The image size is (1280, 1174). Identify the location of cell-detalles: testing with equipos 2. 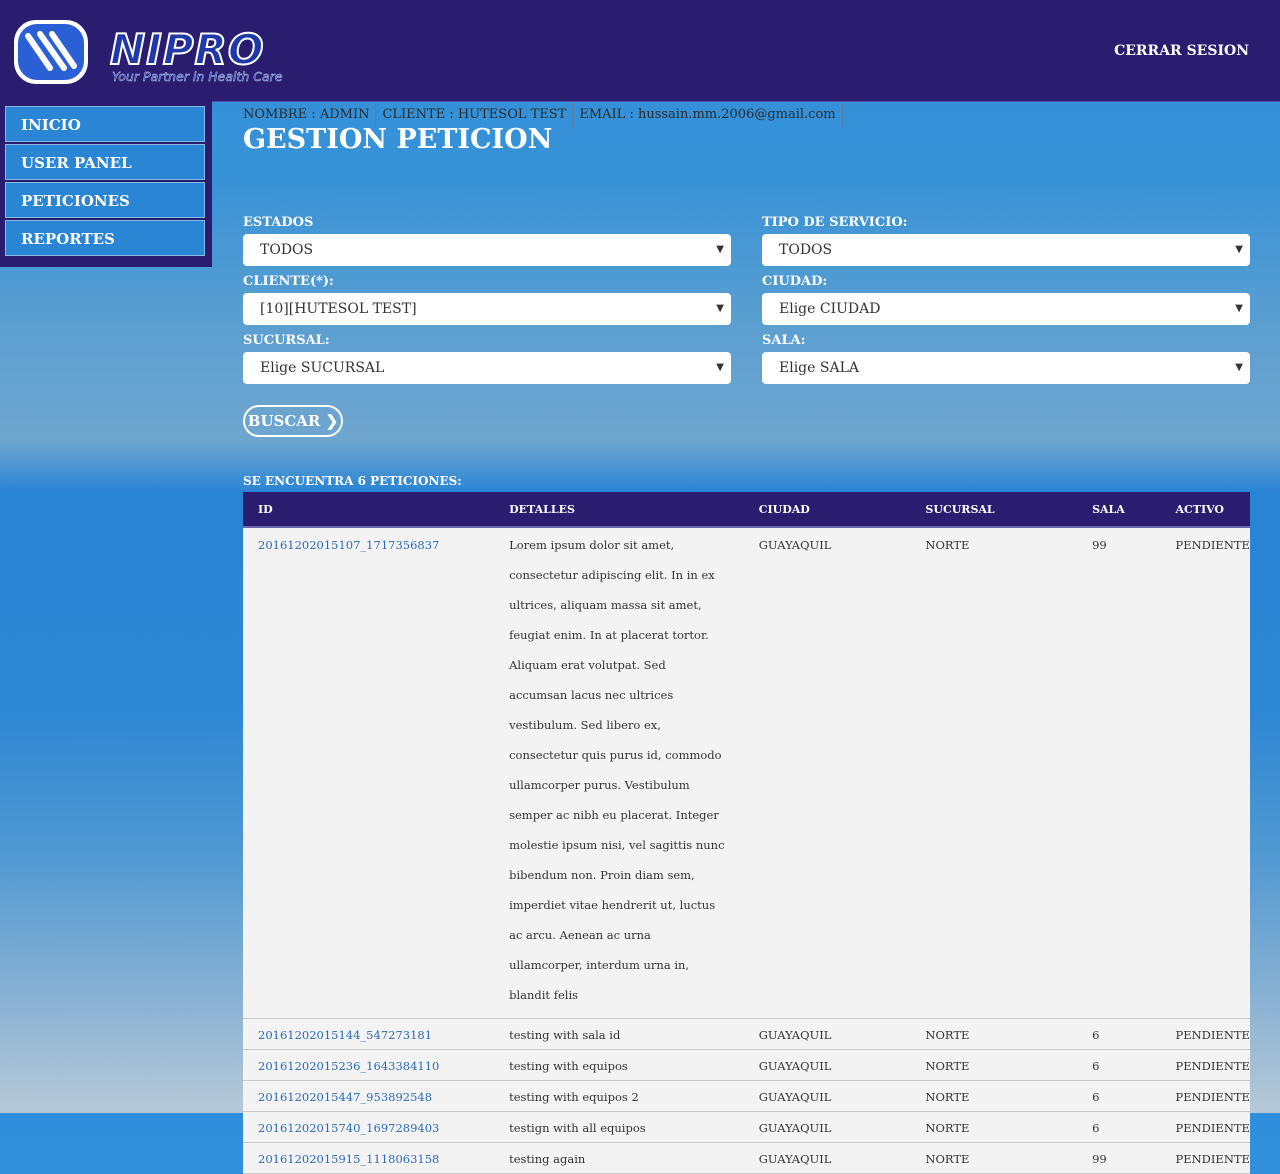
(619, 1096).